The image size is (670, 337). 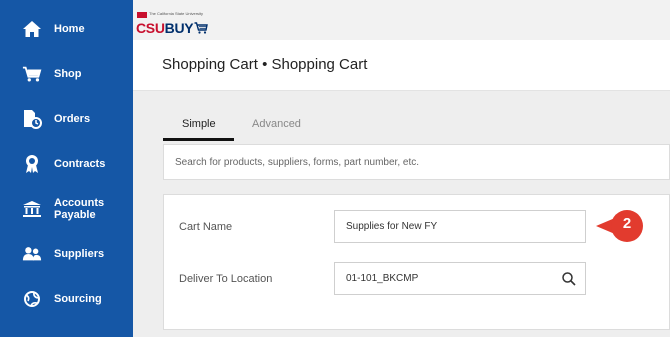 What do you see at coordinates (69, 29) in the screenshot?
I see `sidebar-item-label: Home` at bounding box center [69, 29].